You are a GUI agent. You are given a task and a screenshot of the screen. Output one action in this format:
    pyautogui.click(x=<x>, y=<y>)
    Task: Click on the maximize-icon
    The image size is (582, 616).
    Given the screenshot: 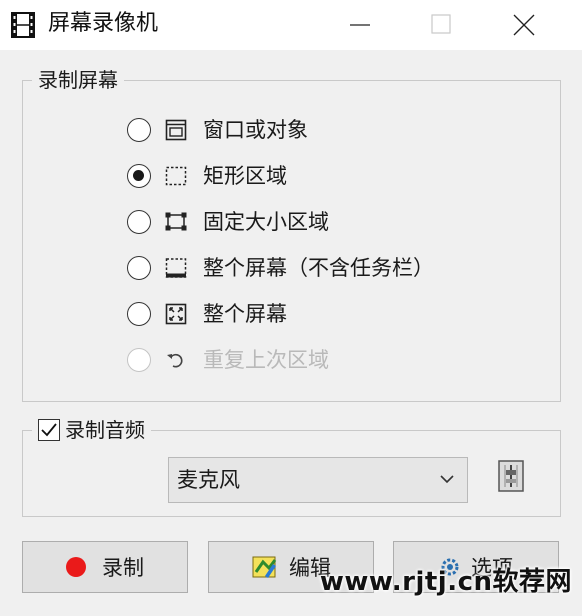 What is the action you would take?
    pyautogui.click(x=441, y=24)
    